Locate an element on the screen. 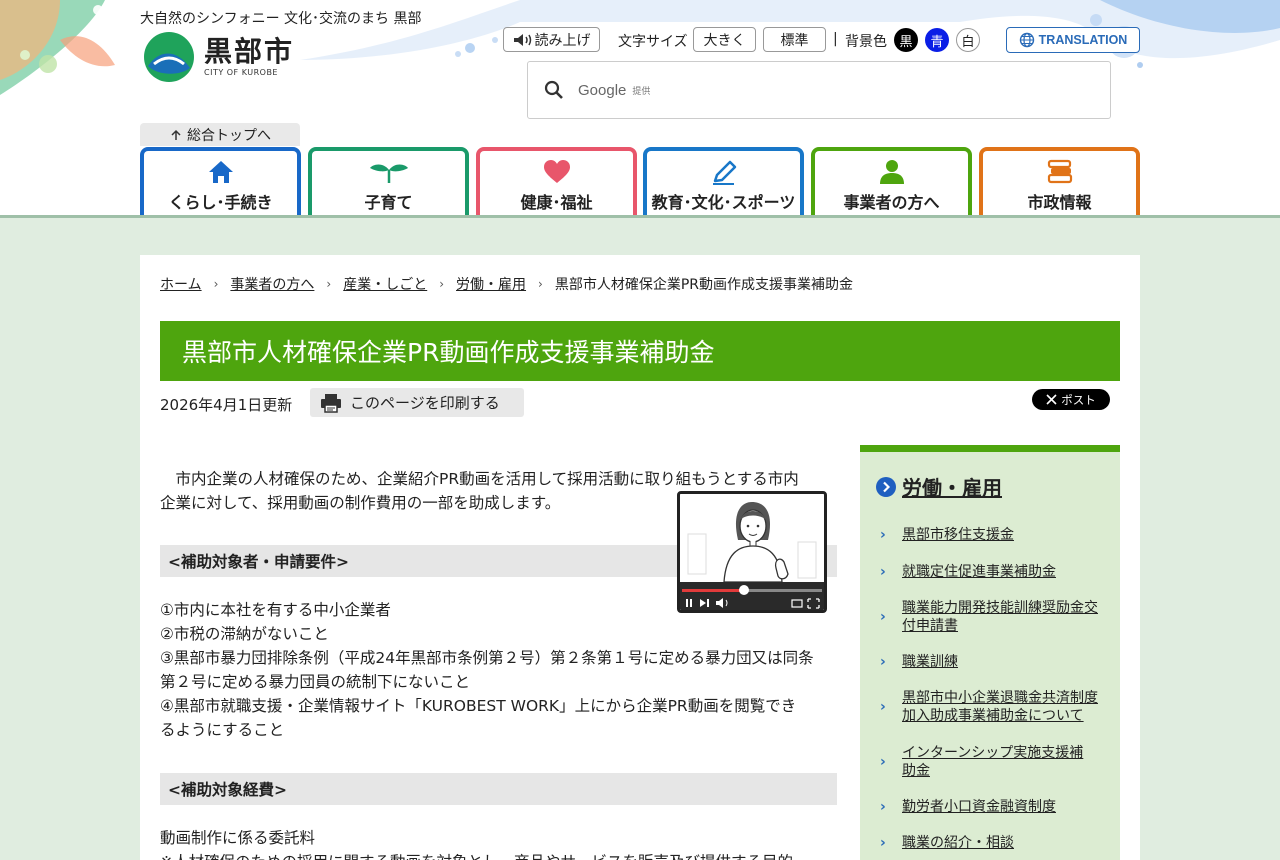 This screenshot has height=860, width=1280. arrow-up-icon is located at coordinates (176, 134).